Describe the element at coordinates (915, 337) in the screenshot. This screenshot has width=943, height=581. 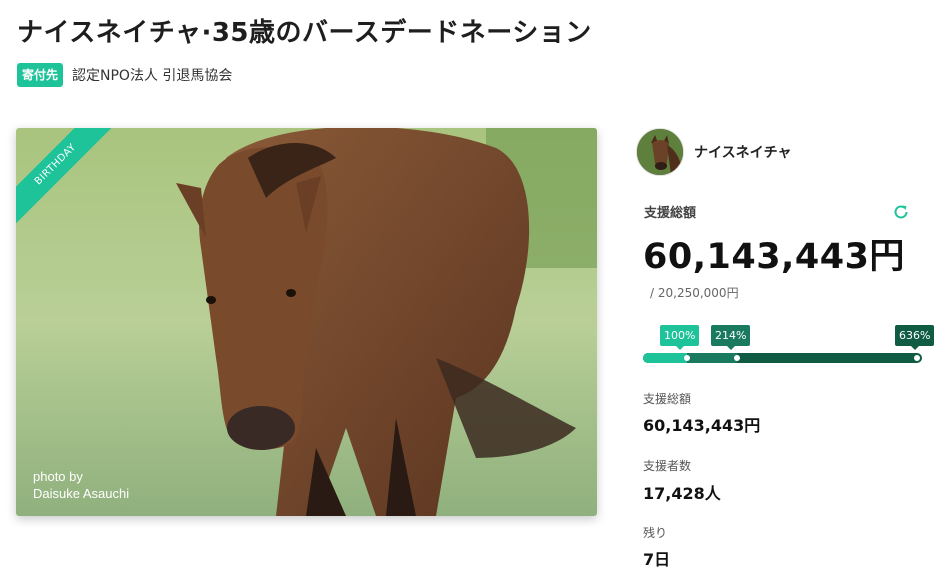
I see `milestone-tag-3: 636%` at that location.